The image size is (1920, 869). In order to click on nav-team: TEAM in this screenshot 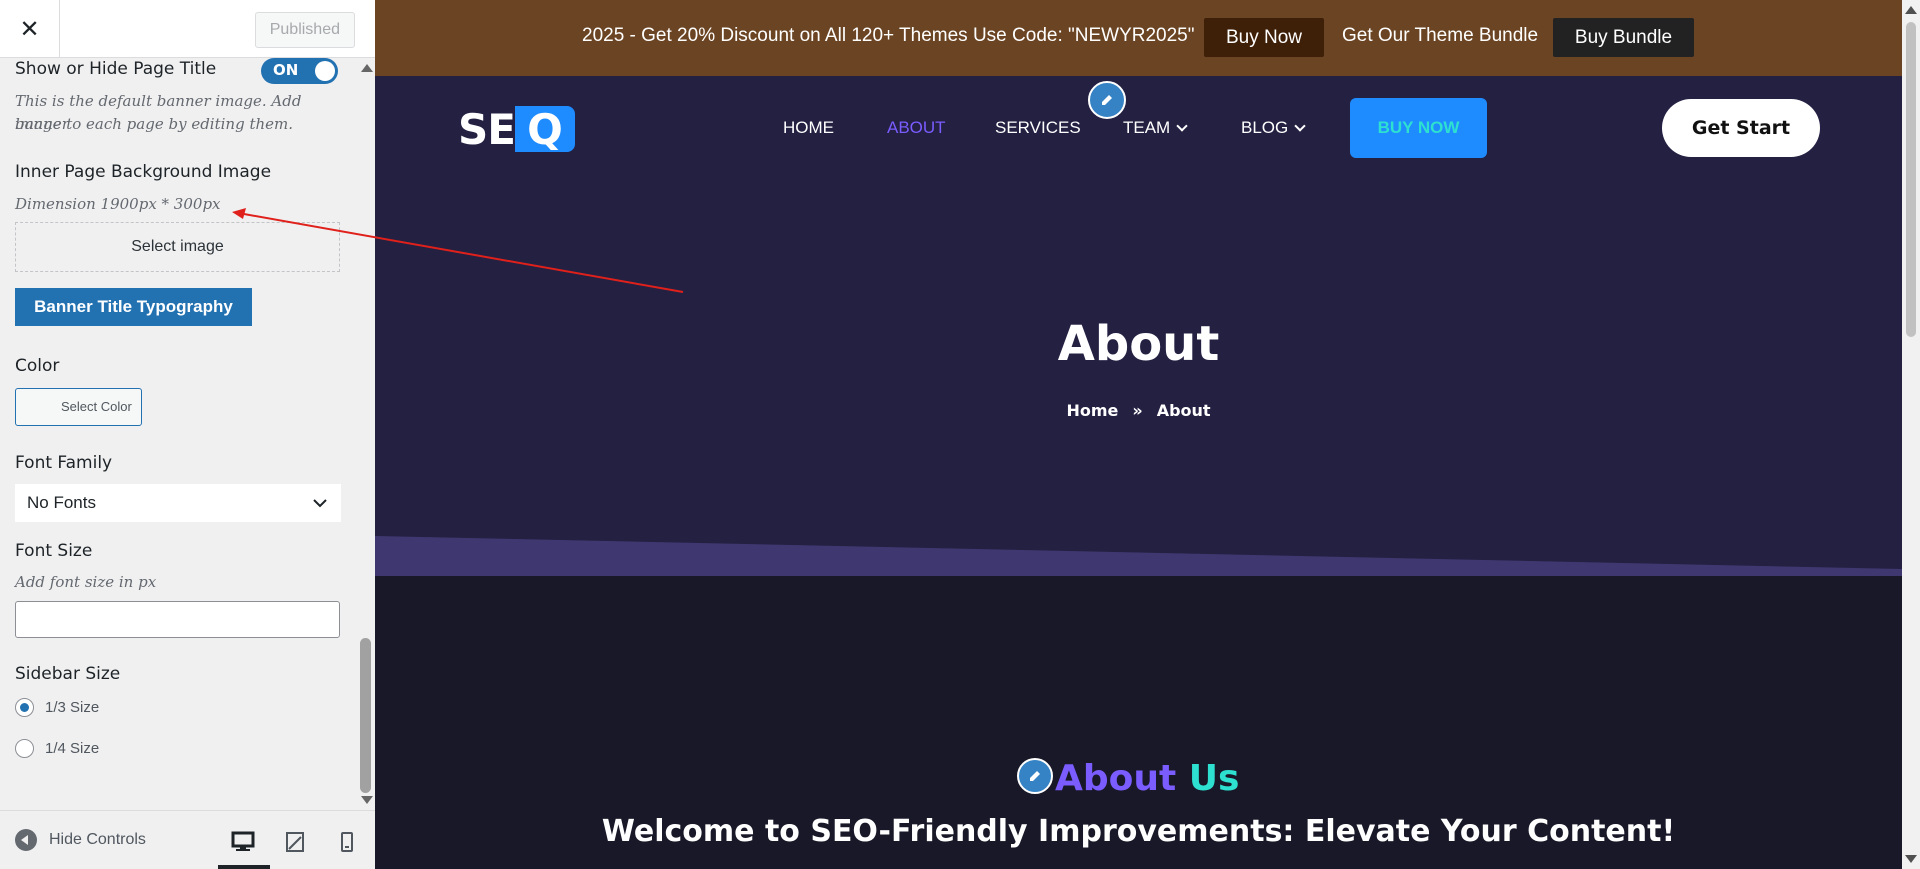, I will do `click(1155, 128)`.